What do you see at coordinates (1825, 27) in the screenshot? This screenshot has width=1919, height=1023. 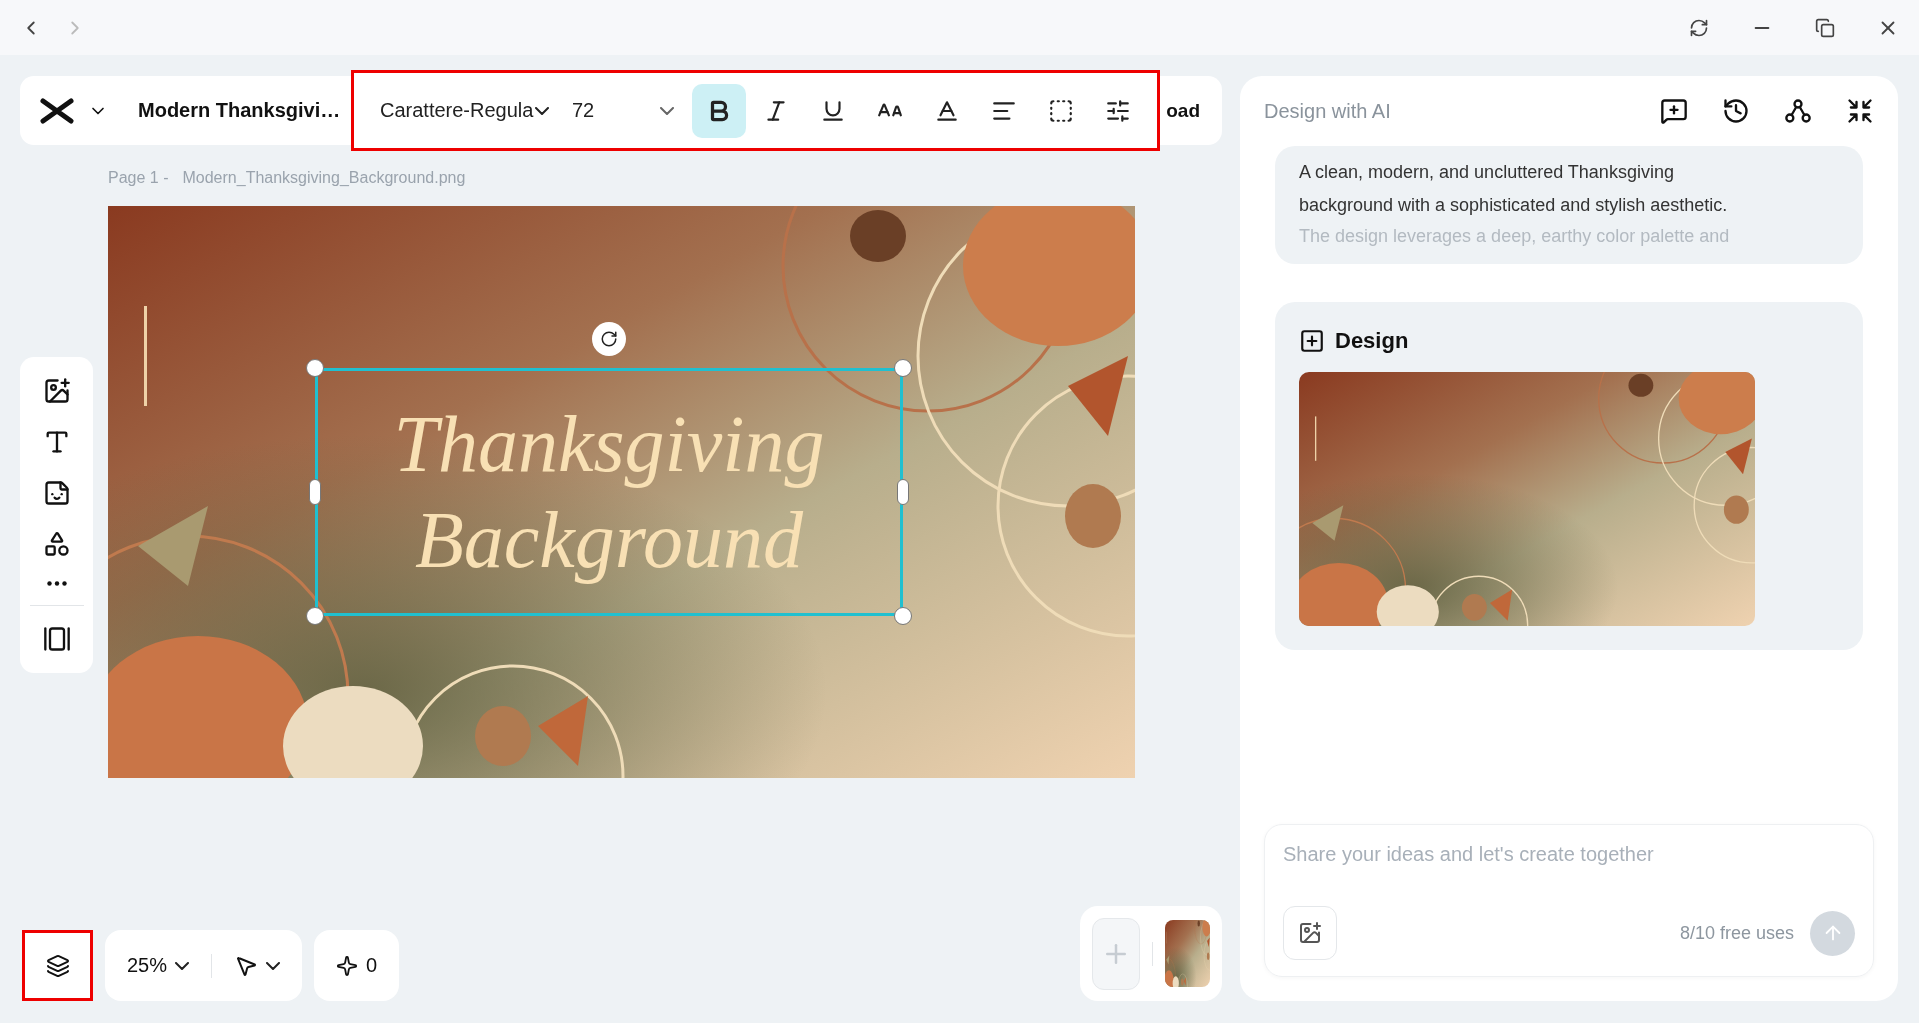 I see `restore-icon` at bounding box center [1825, 27].